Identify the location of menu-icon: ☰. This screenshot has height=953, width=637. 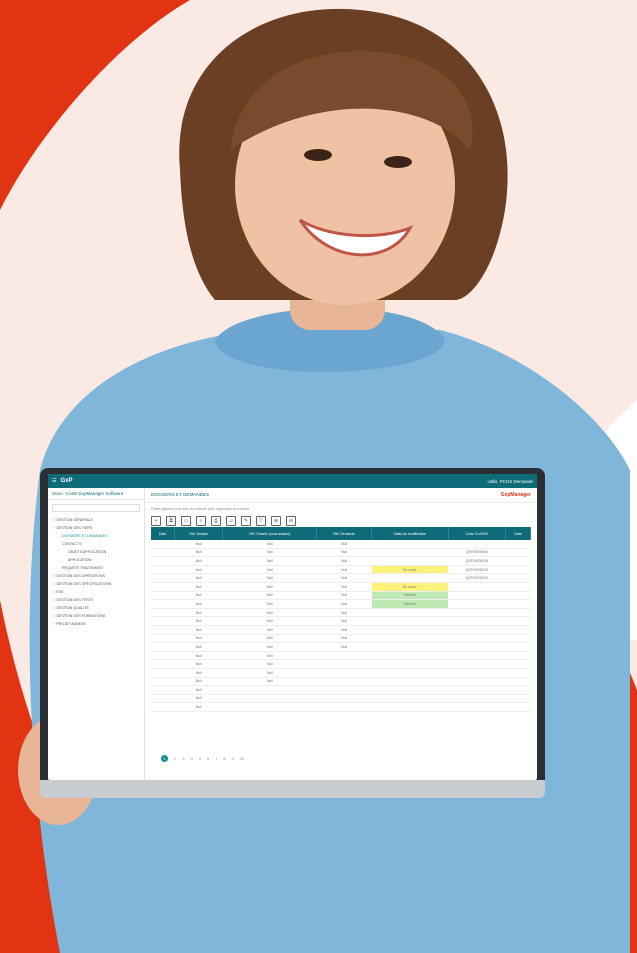
(54, 481).